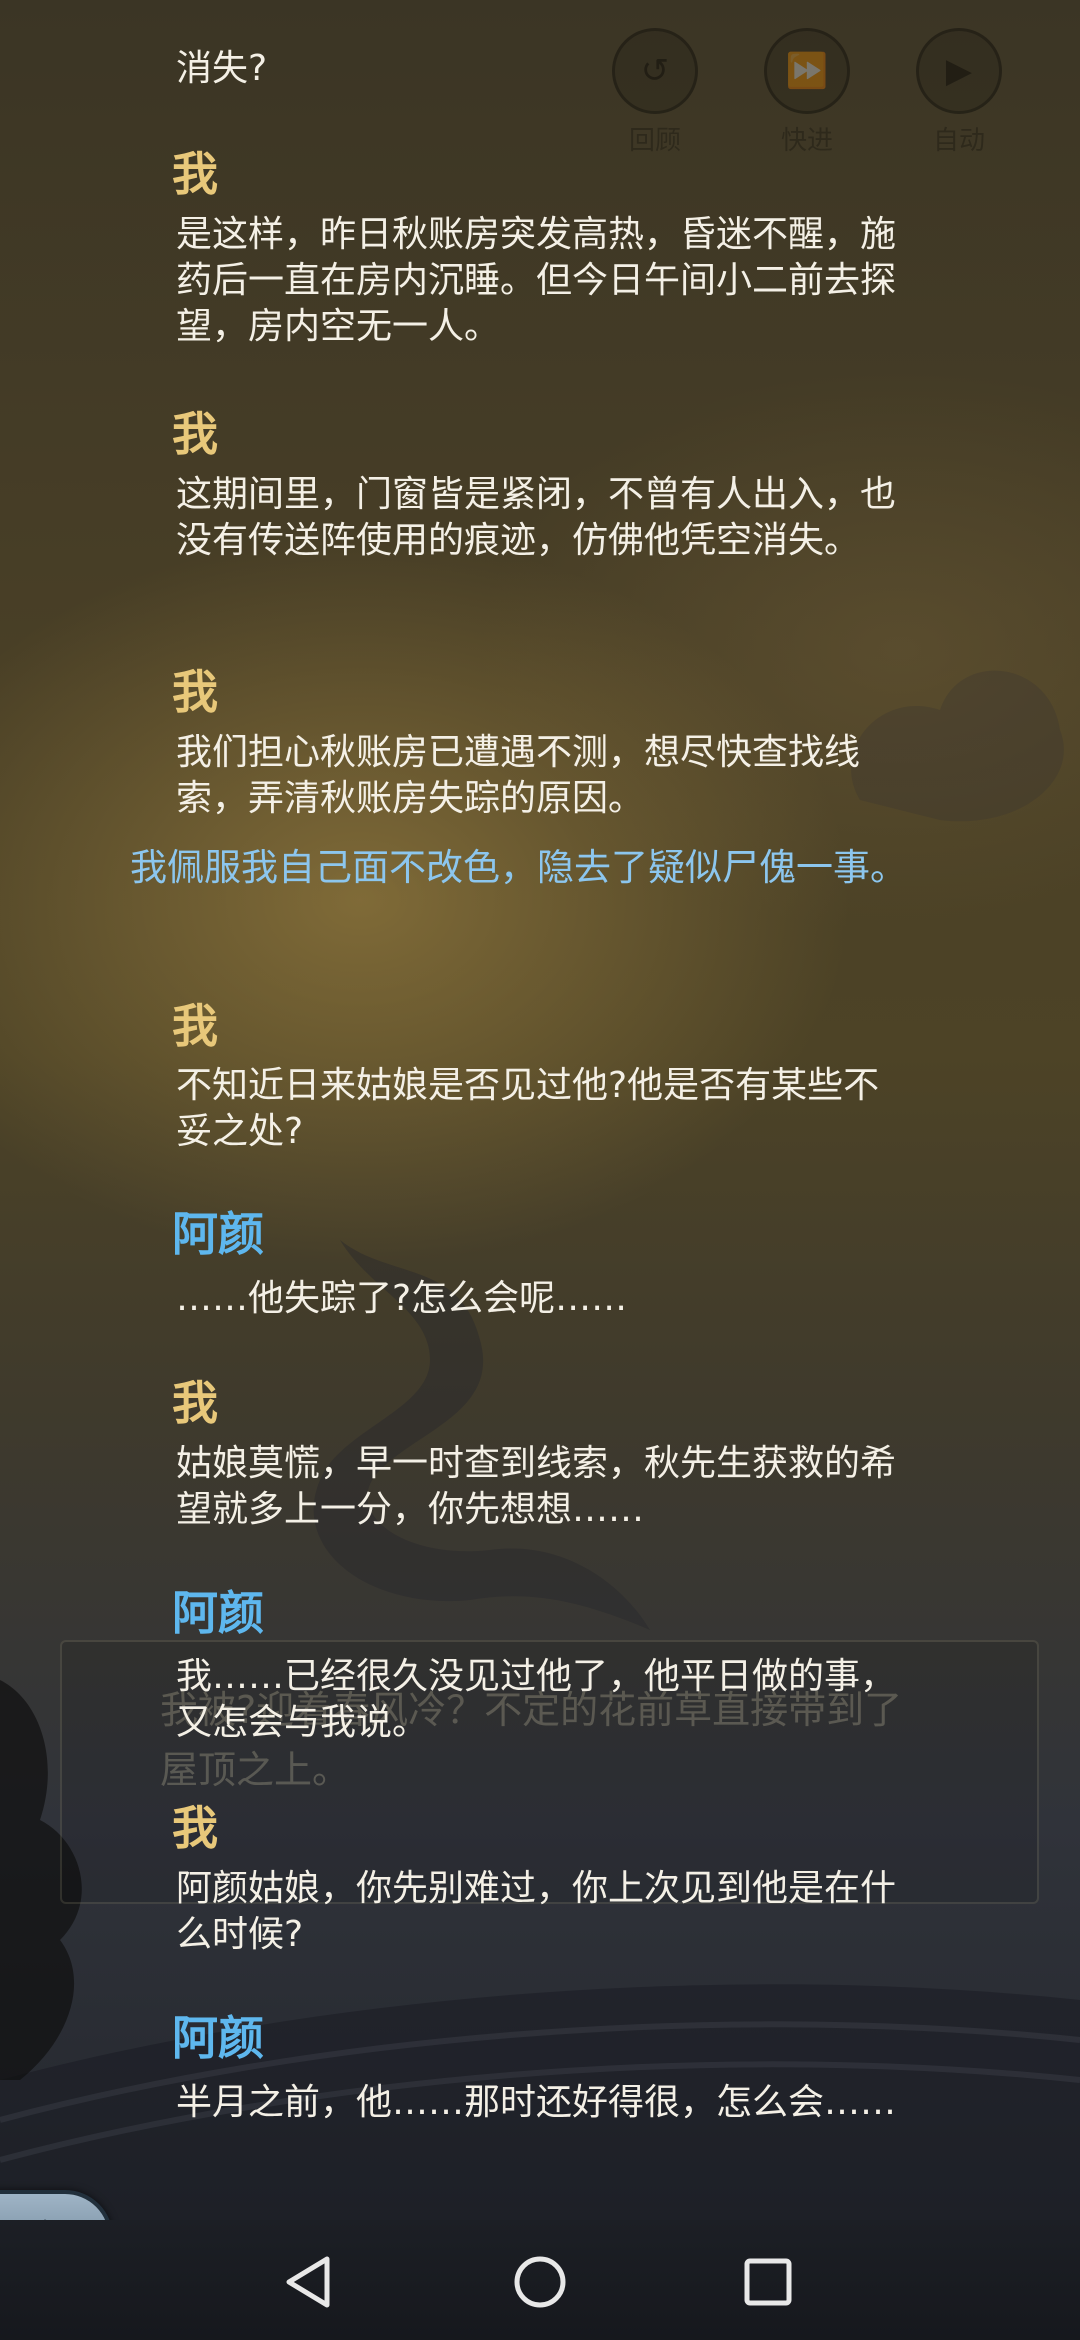  I want to click on triangle-back-icon, so click(308, 2282).